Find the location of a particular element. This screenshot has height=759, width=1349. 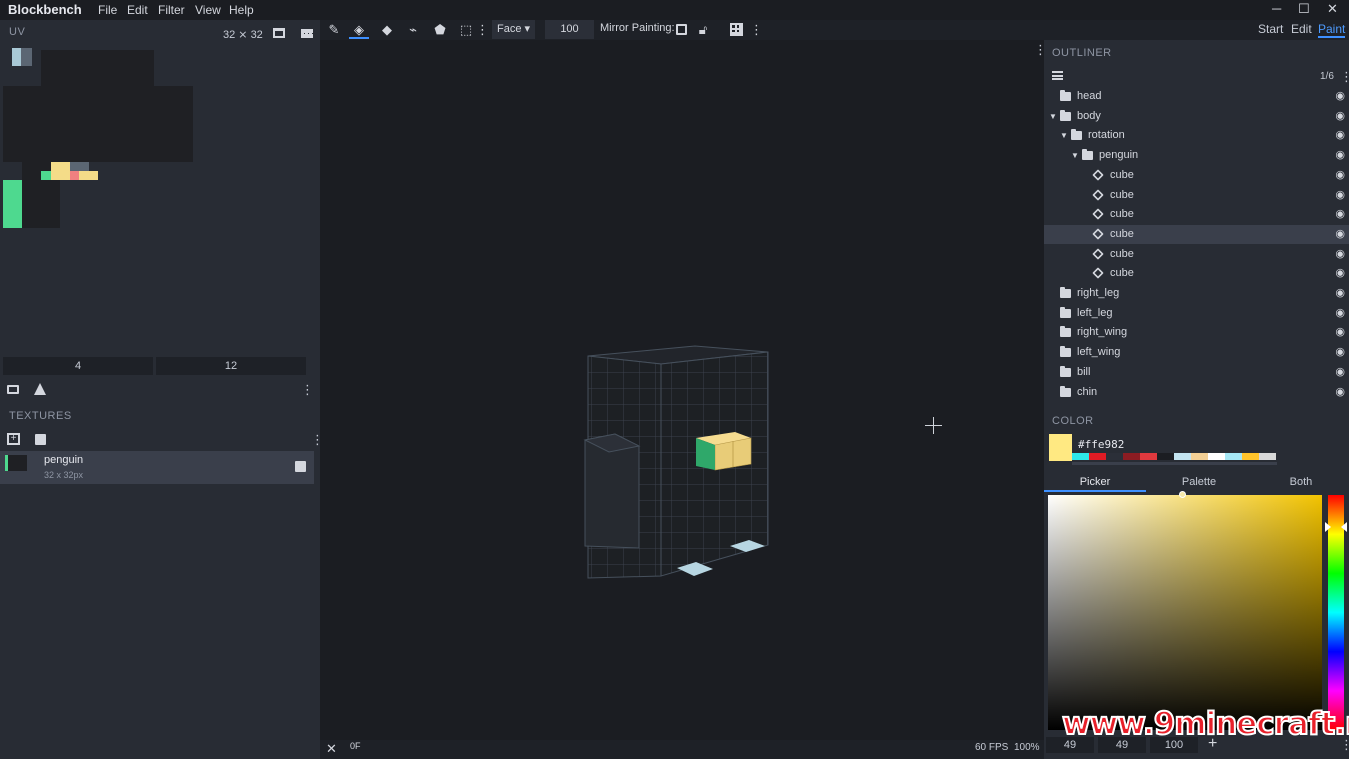

mode-start: Start is located at coordinates (1270, 29).